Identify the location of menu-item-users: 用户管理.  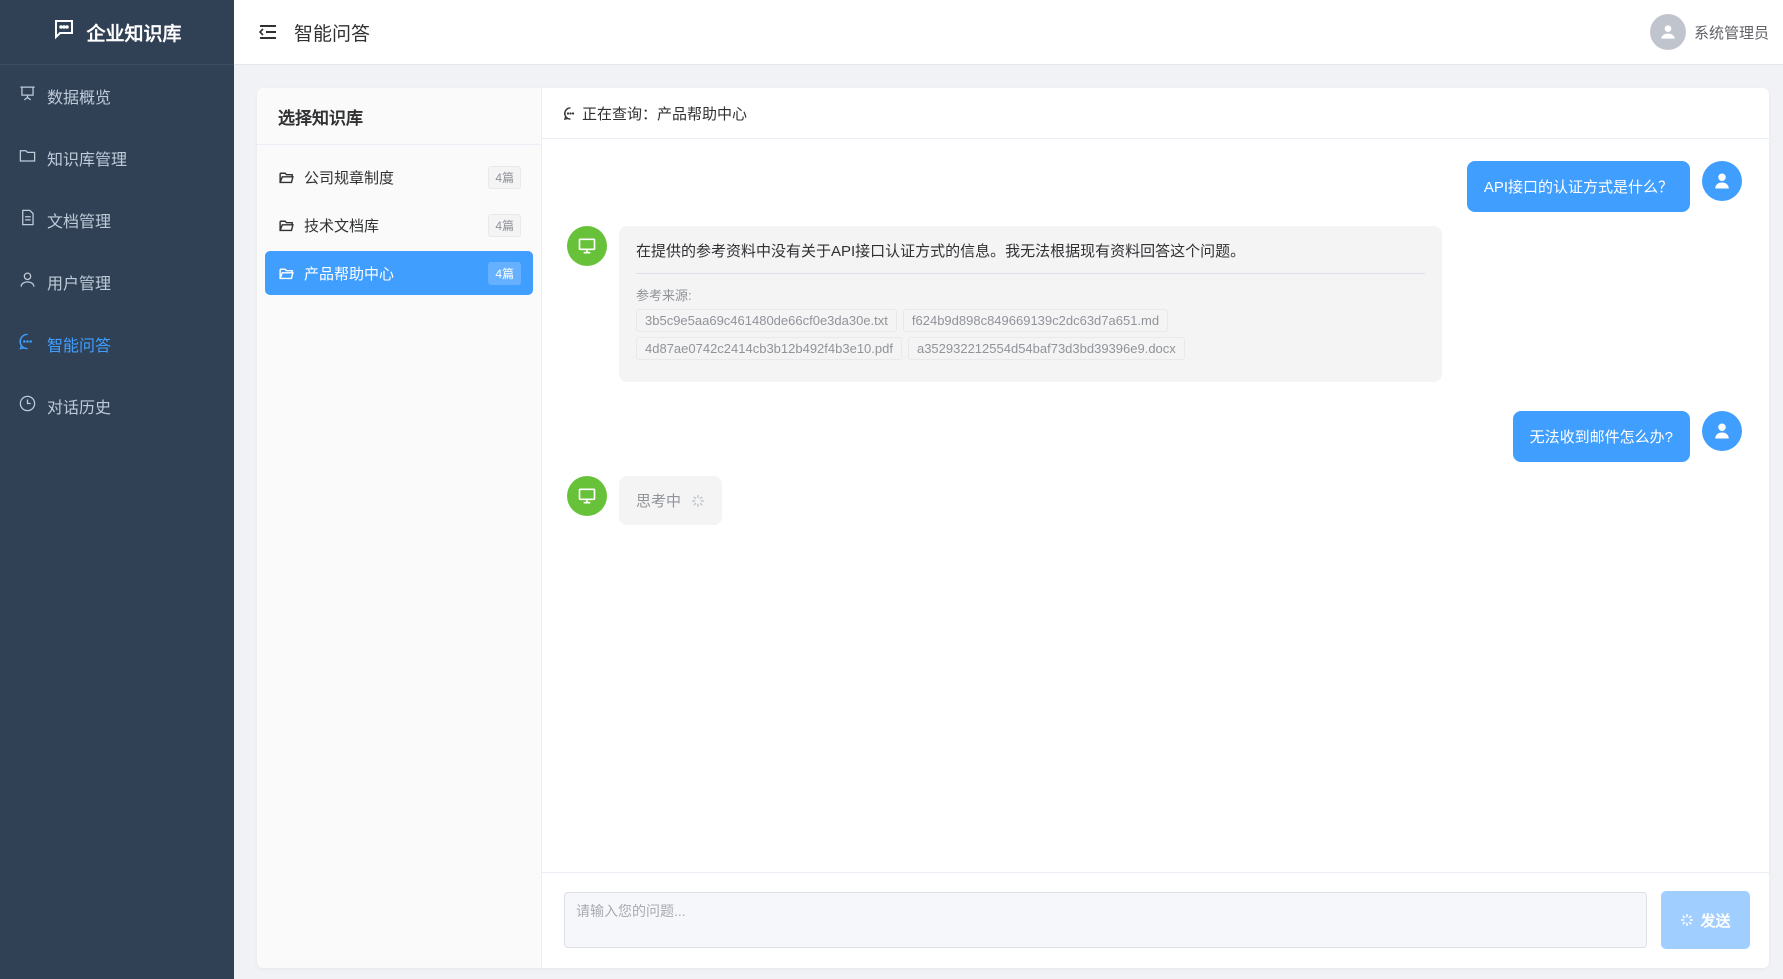
(117, 282).